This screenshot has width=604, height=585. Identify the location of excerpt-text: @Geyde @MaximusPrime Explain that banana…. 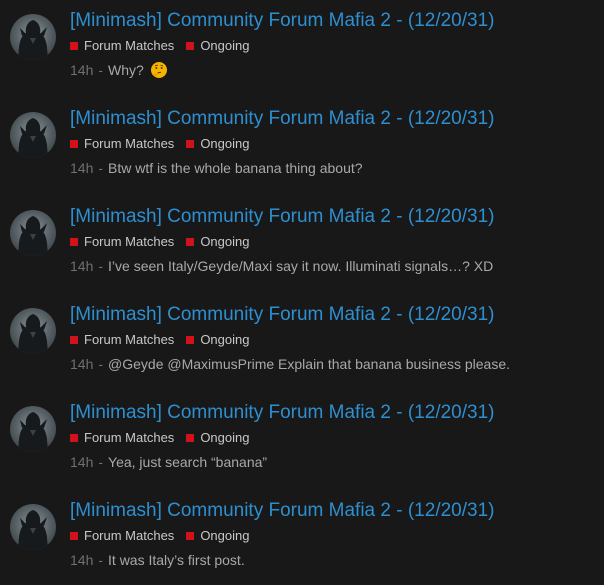
(309, 364).